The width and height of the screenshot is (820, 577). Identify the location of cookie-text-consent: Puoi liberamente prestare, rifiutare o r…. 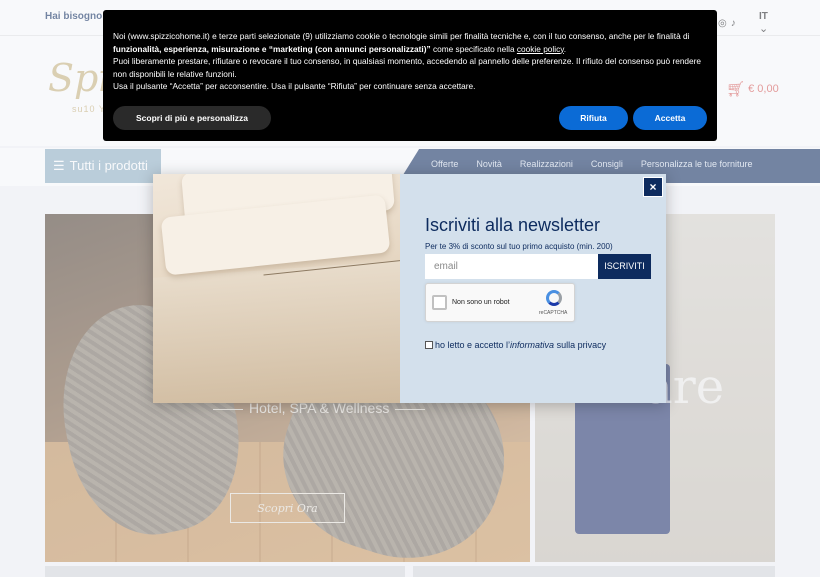
(407, 67).